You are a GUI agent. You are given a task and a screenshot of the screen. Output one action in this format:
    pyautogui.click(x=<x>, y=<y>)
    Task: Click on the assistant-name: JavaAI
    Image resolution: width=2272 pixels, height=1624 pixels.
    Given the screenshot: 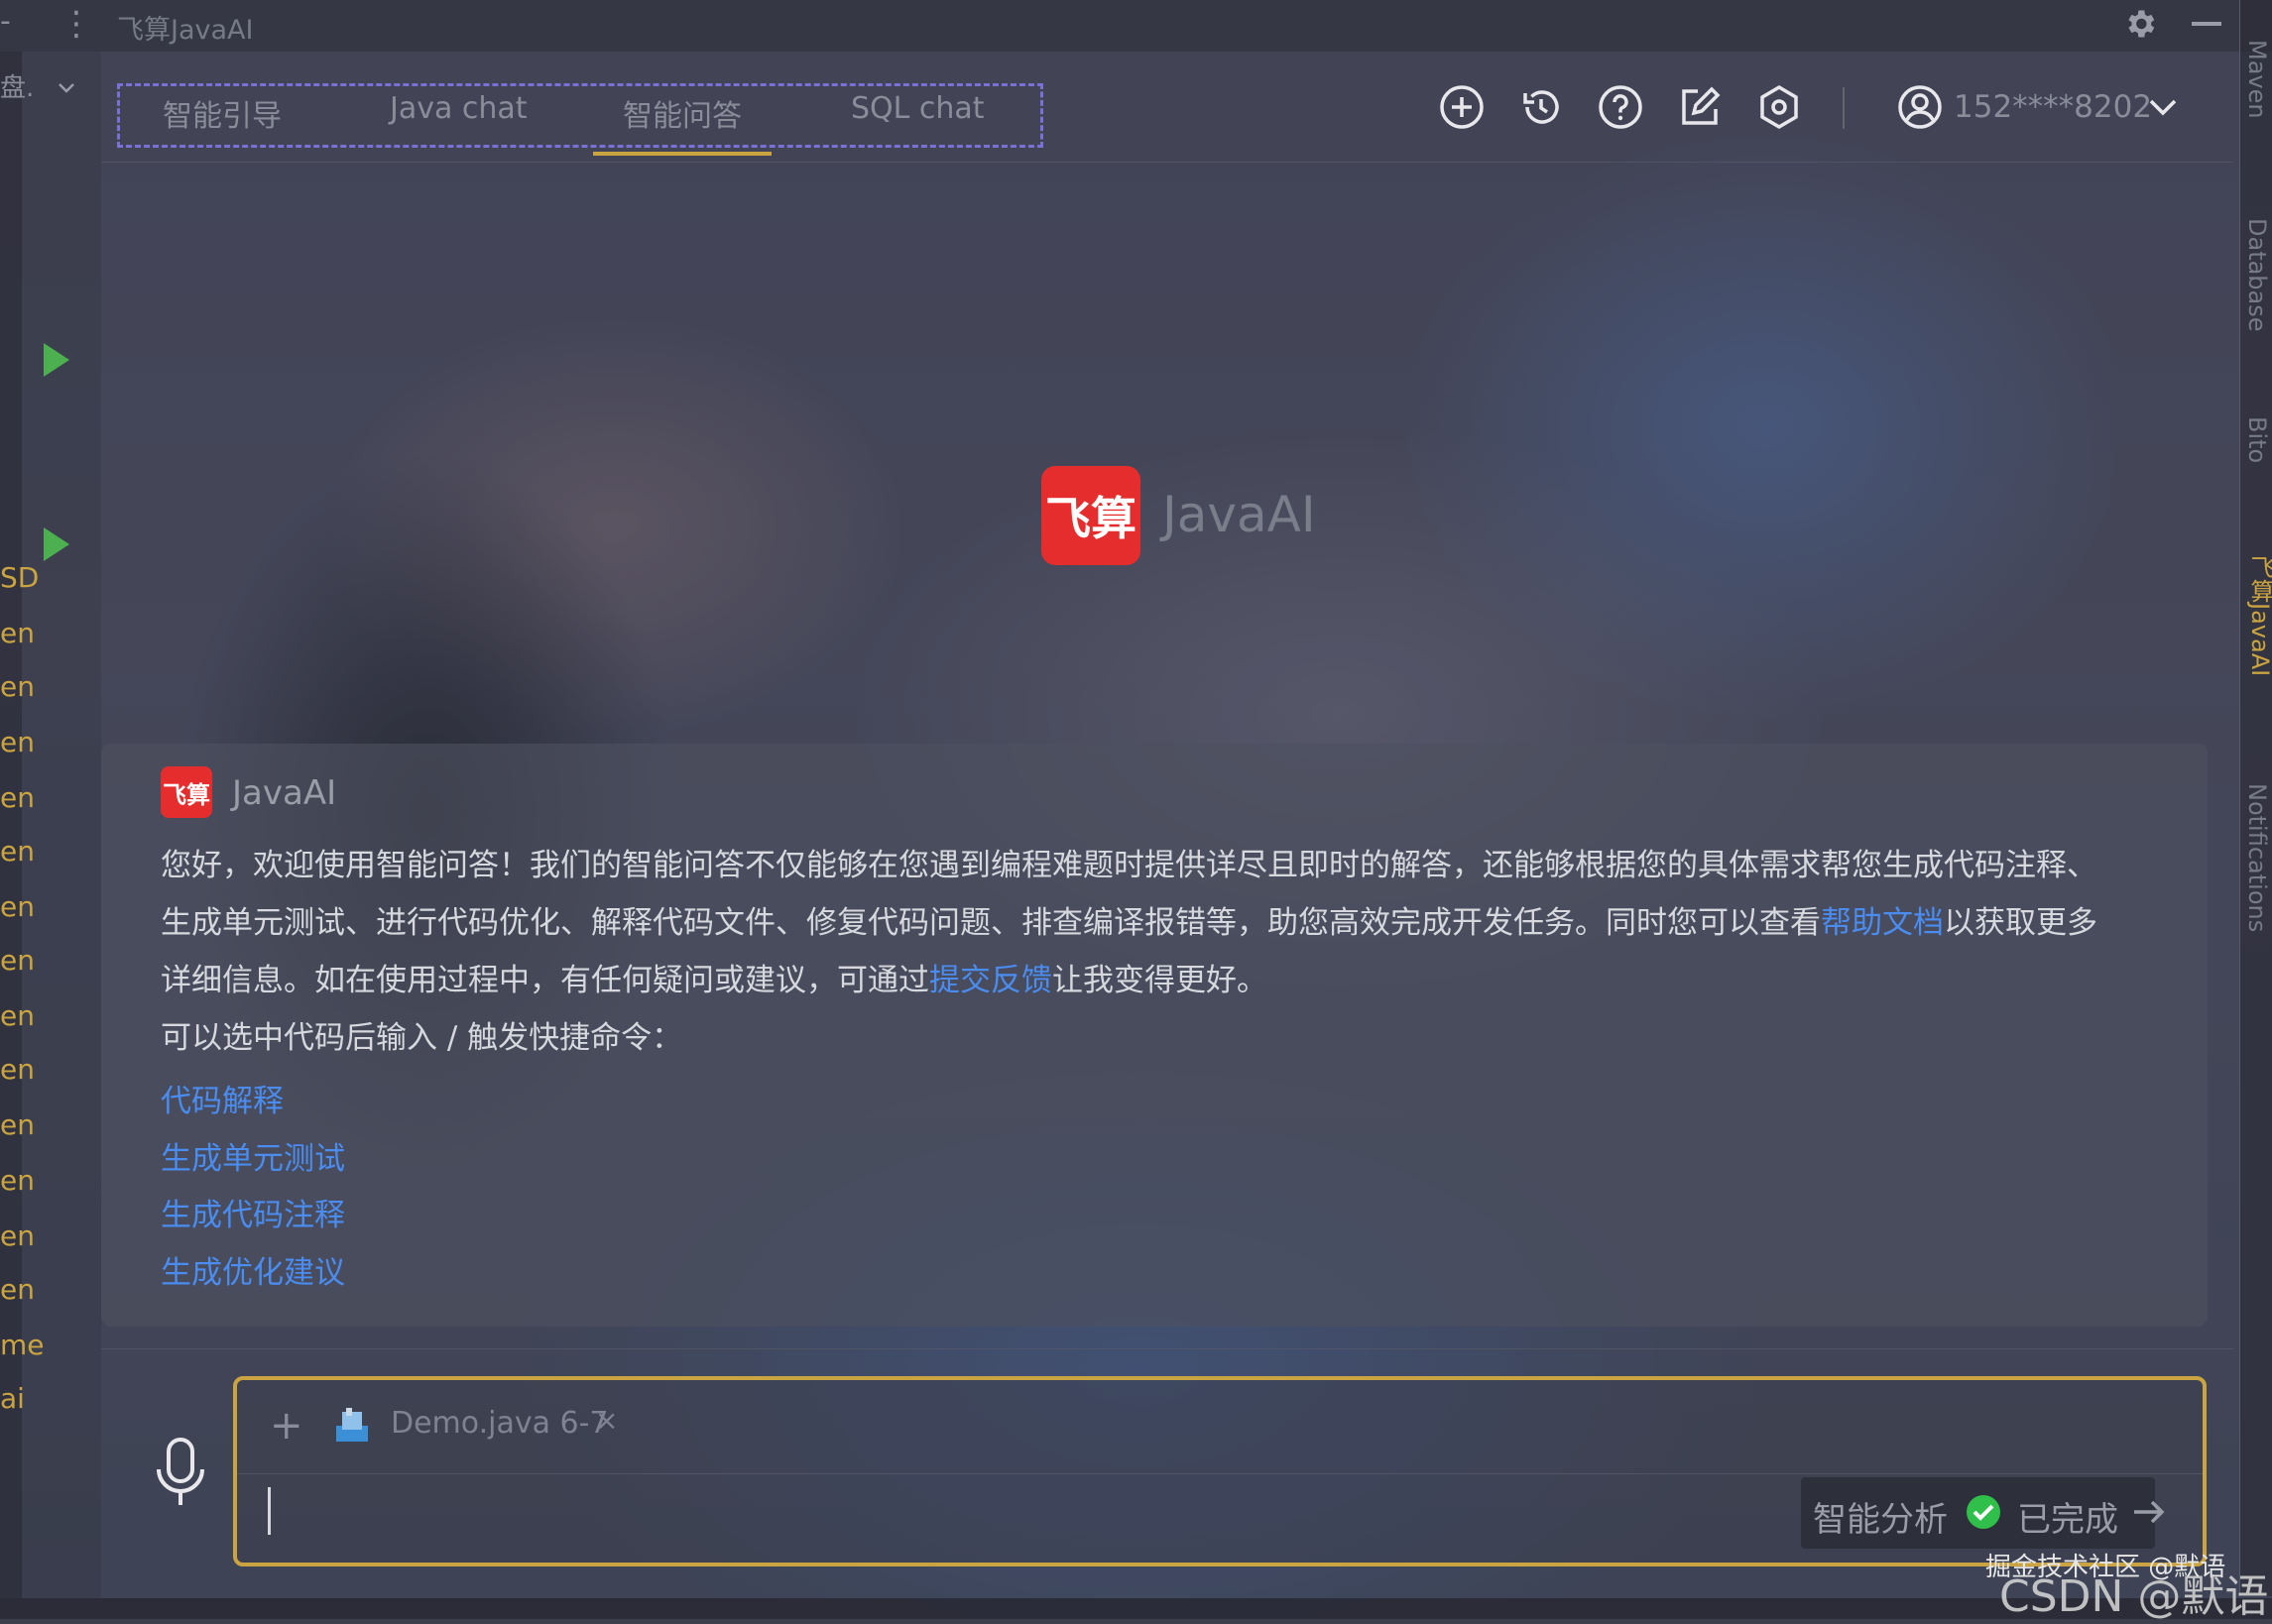 What is the action you would take?
    pyautogui.click(x=284, y=793)
    